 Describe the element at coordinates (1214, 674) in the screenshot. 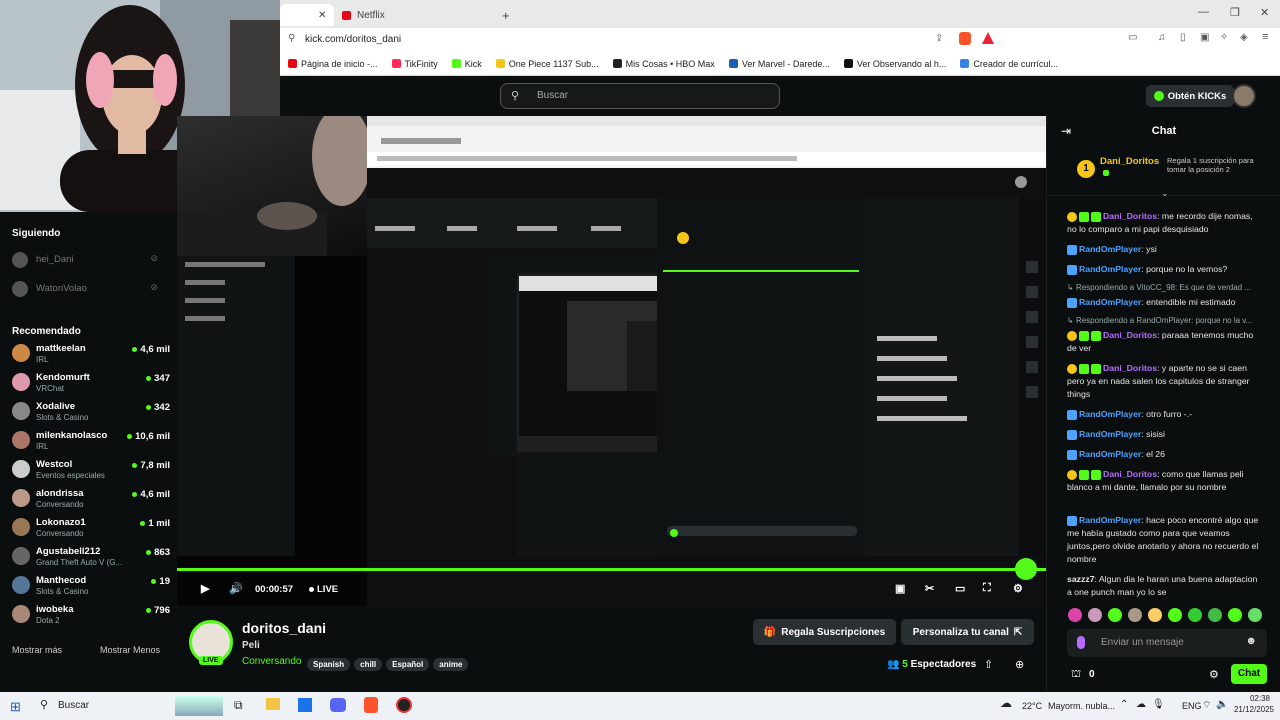

I see `chat-settings-icon: ⚙` at that location.